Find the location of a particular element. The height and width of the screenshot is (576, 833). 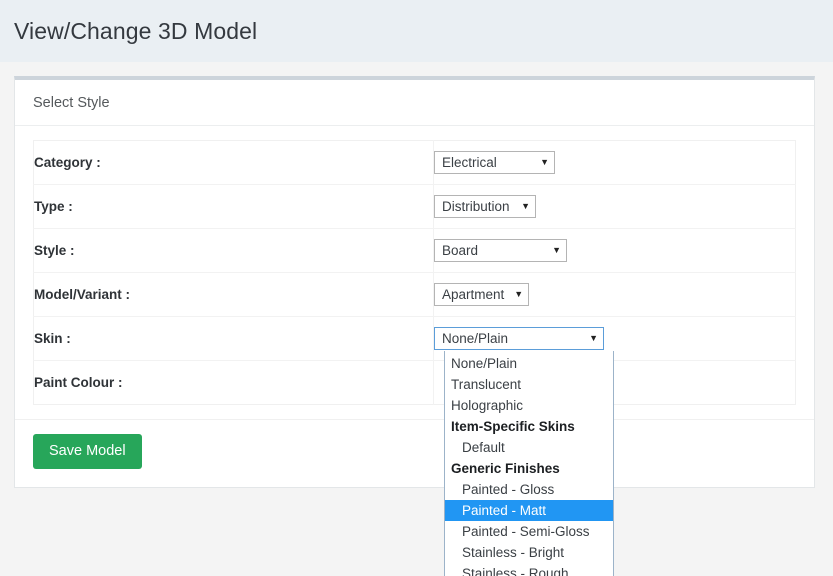

label-paint-colour: Paint Colour : is located at coordinates (78, 382).